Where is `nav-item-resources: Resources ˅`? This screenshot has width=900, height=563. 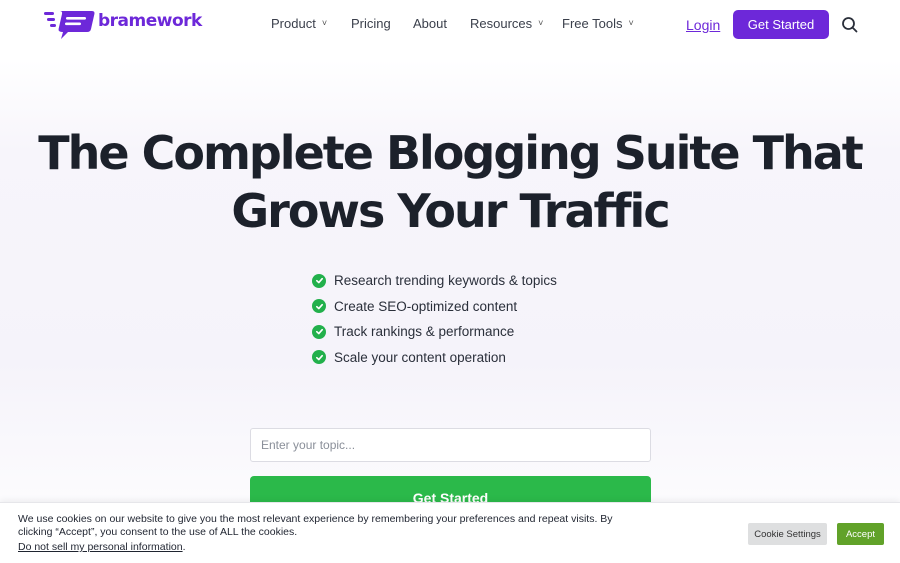 nav-item-resources: Resources ˅ is located at coordinates (506, 23).